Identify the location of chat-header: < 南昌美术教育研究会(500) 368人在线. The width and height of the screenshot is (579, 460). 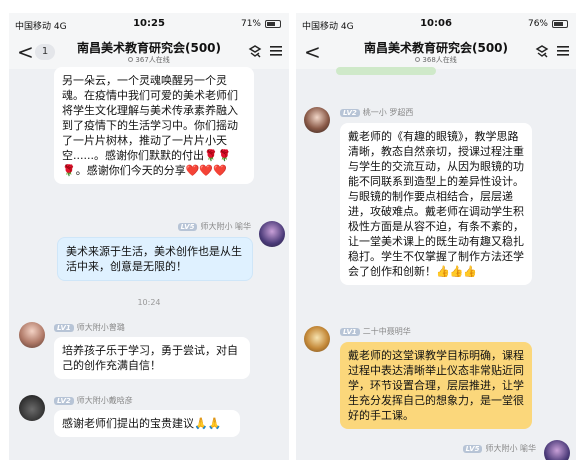
(436, 52).